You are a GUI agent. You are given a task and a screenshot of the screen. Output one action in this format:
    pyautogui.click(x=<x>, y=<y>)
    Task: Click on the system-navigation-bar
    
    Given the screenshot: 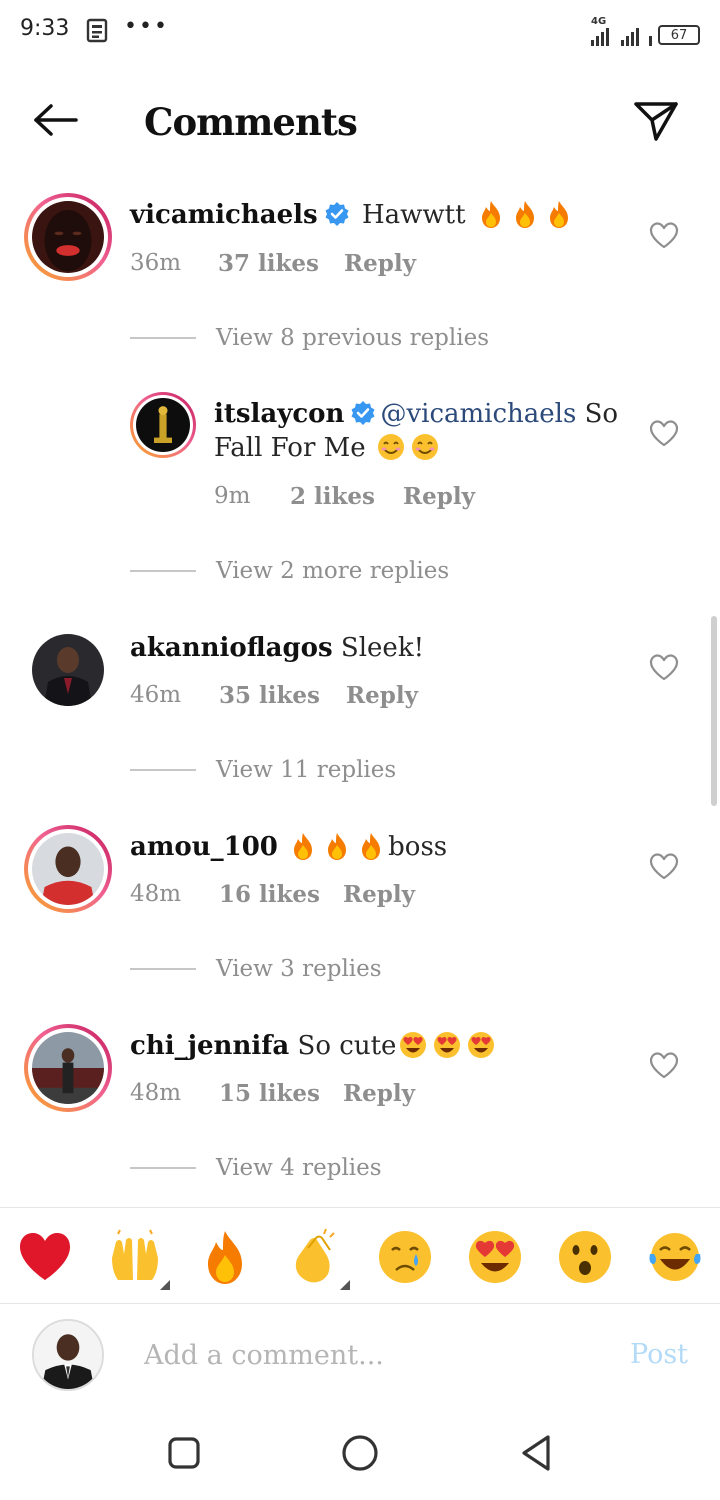 What is the action you would take?
    pyautogui.click(x=360, y=1452)
    